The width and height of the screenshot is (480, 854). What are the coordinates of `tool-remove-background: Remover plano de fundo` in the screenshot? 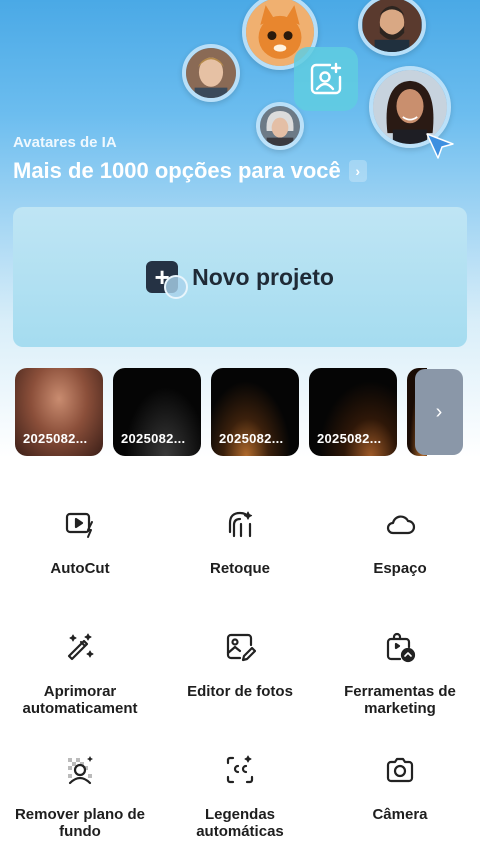 It's located at (80, 797).